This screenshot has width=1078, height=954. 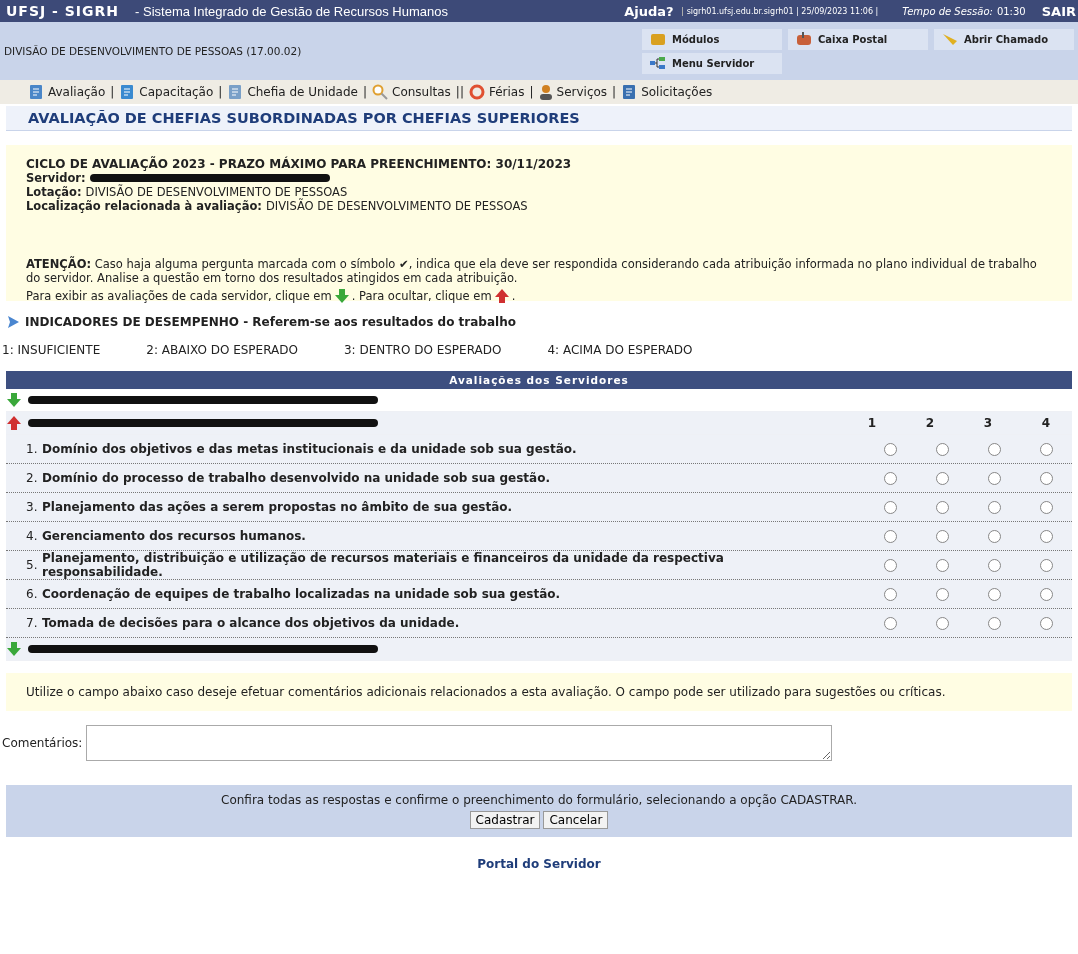 I want to click on question-text: Gerenciamento dos recursos humanos., so click(x=174, y=536).